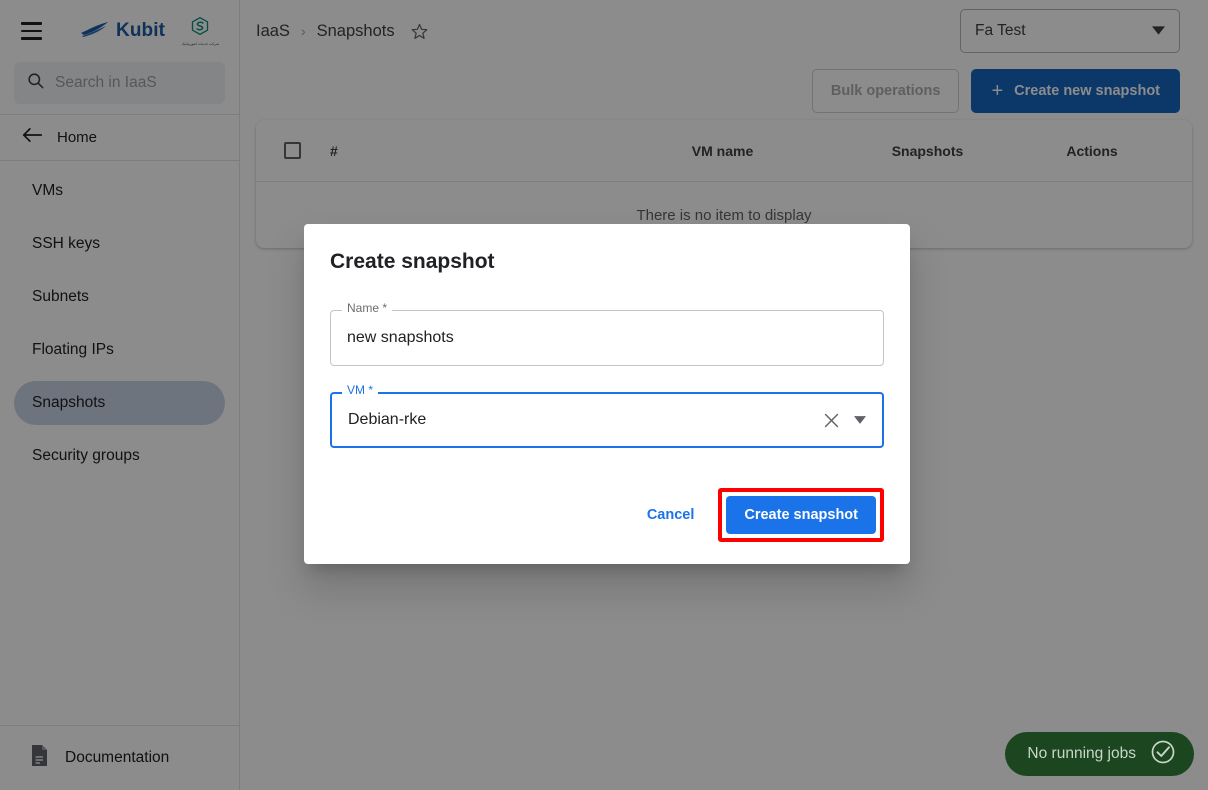 The image size is (1208, 790). What do you see at coordinates (607, 420) in the screenshot?
I see `vm-field-box: Debian-rke` at bounding box center [607, 420].